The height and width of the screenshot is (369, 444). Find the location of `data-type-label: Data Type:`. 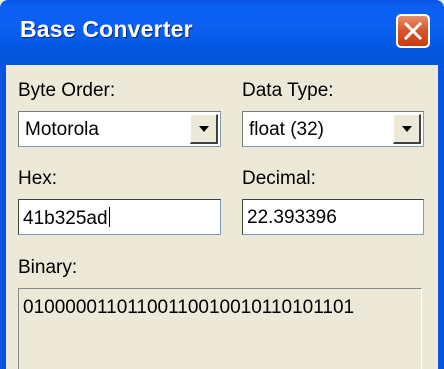

data-type-label: Data Type: is located at coordinates (288, 90).